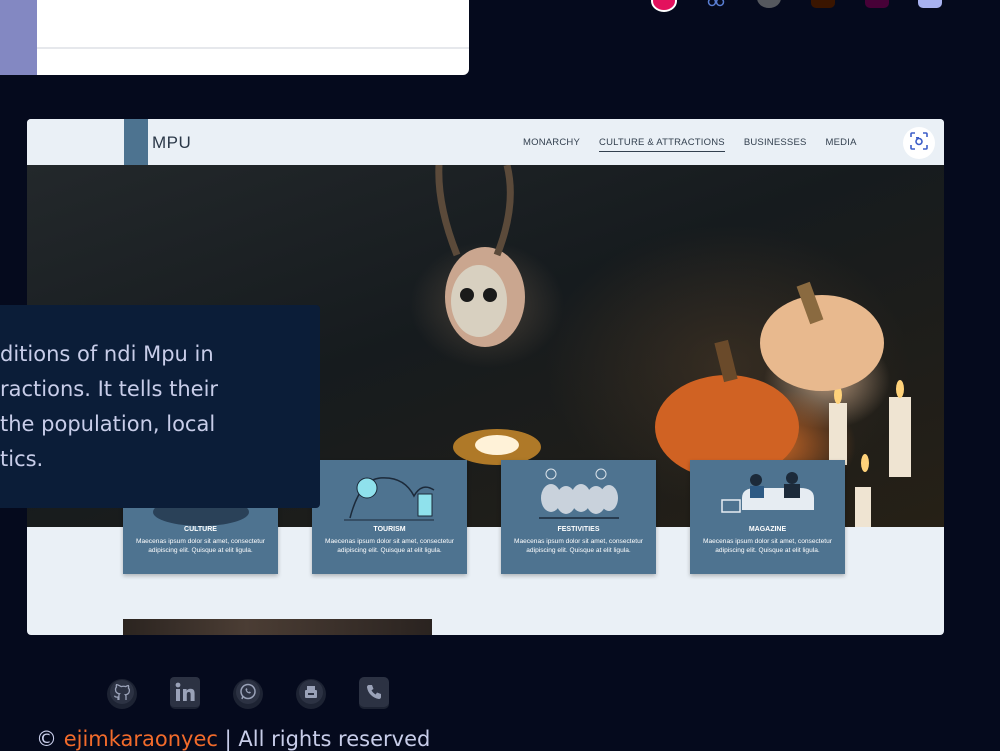 Image resolution: width=1000 pixels, height=751 pixels. I want to click on card-title: TOURISM, so click(389, 529).